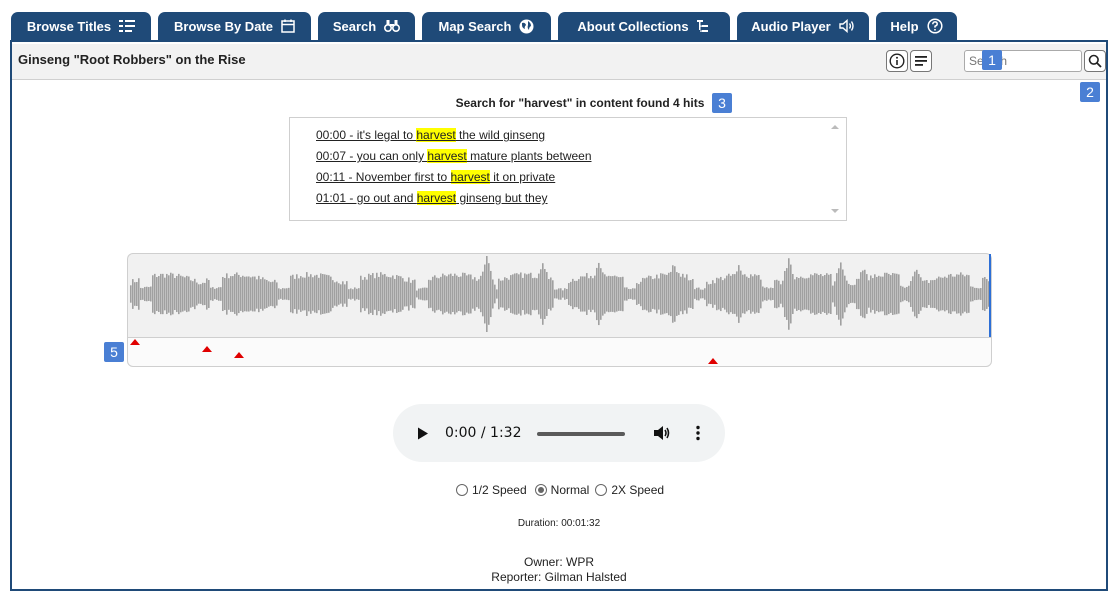 Image resolution: width=1118 pixels, height=595 pixels. Describe the element at coordinates (990, 296) in the screenshot. I see `playhead` at that location.